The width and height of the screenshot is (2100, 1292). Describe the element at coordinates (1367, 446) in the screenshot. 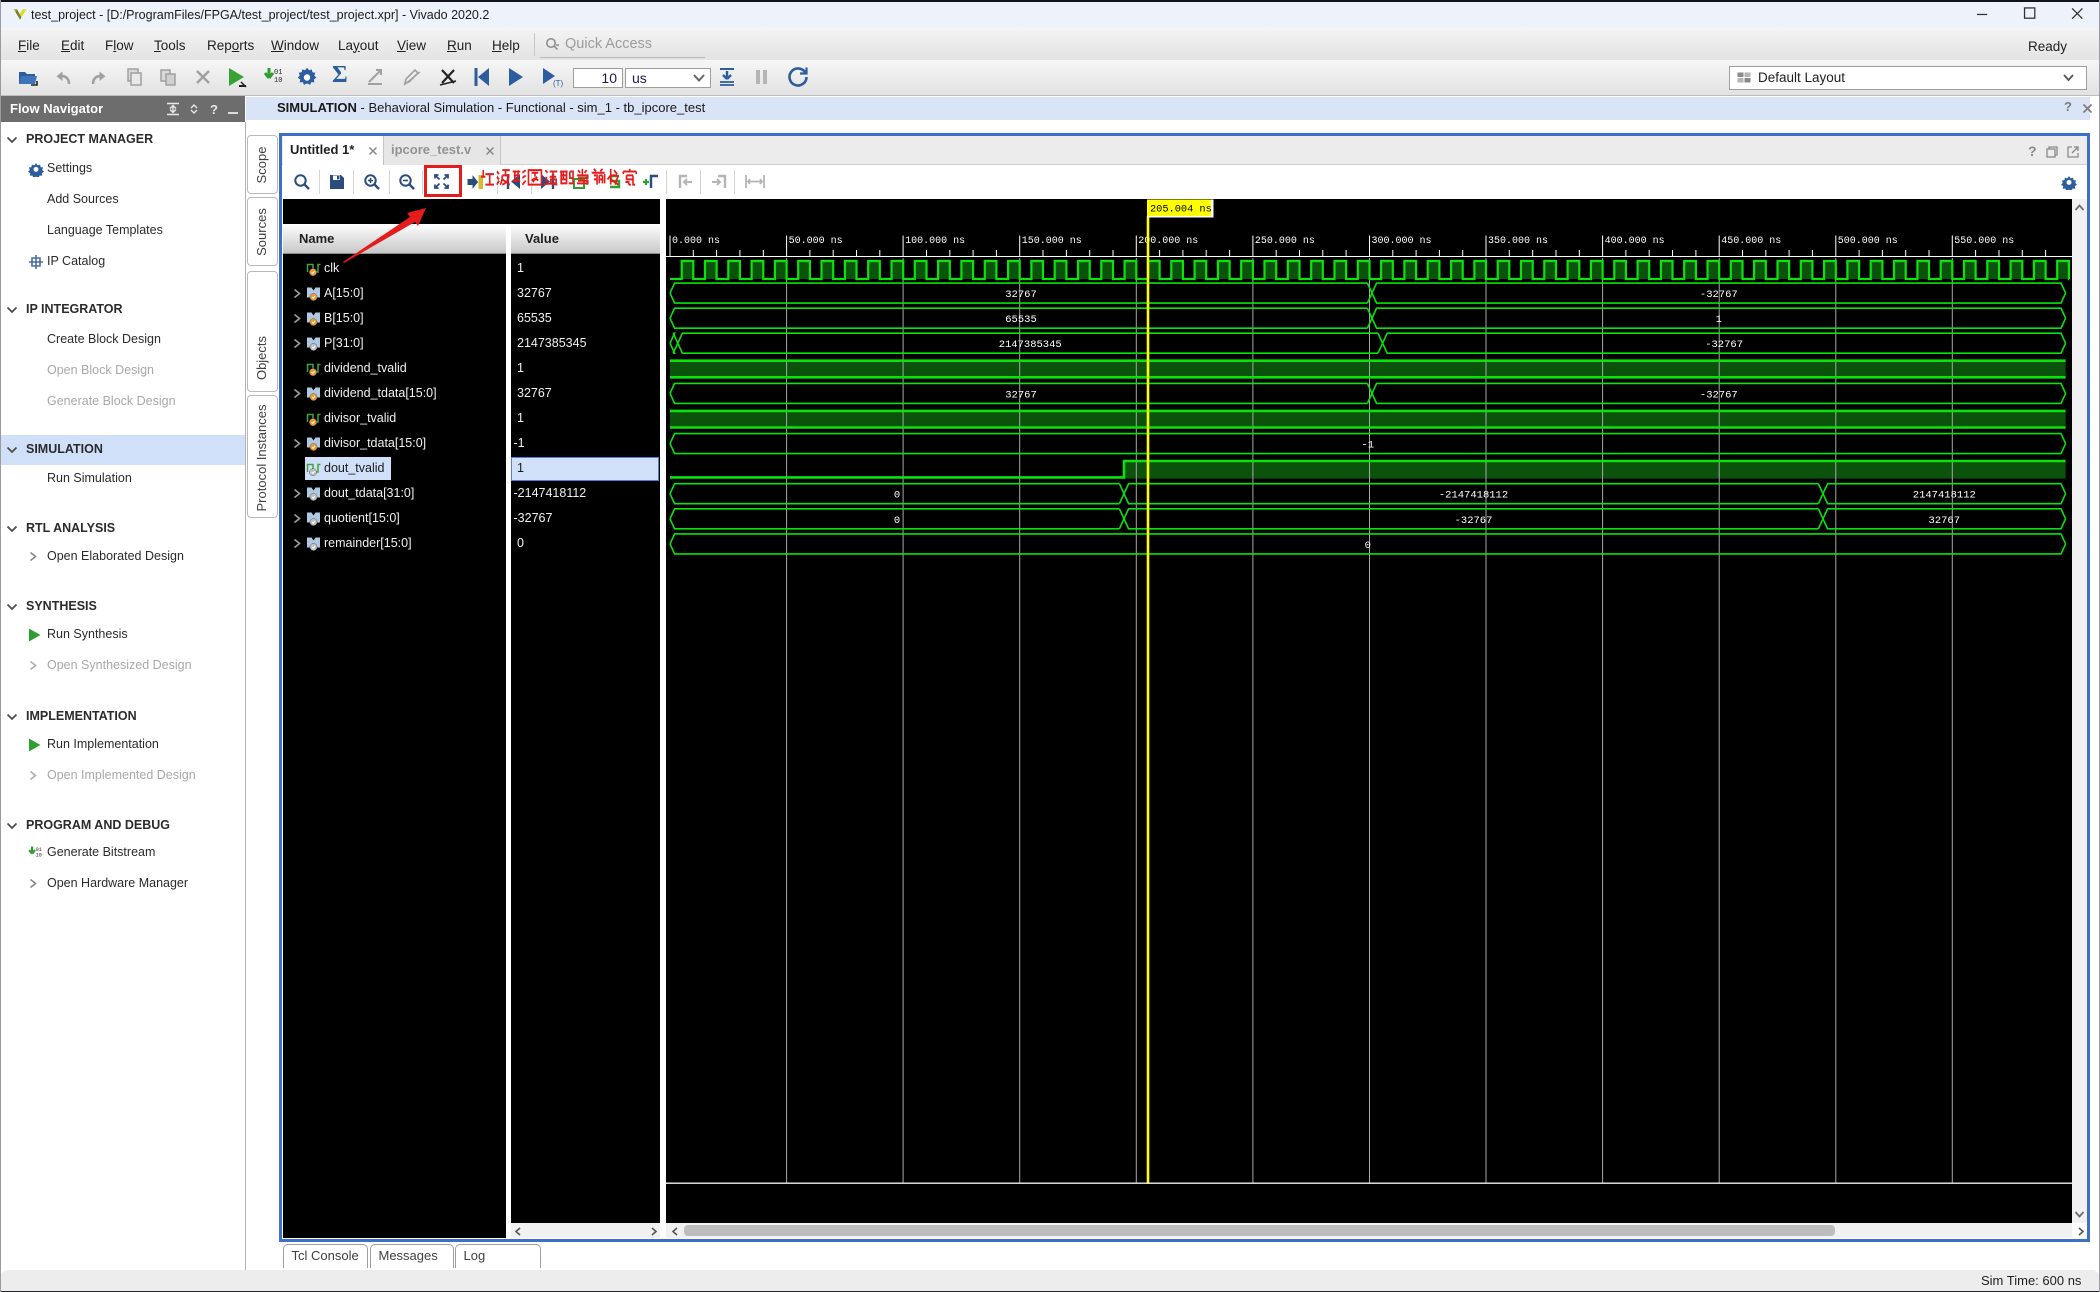

I see `svg-text: -1` at that location.